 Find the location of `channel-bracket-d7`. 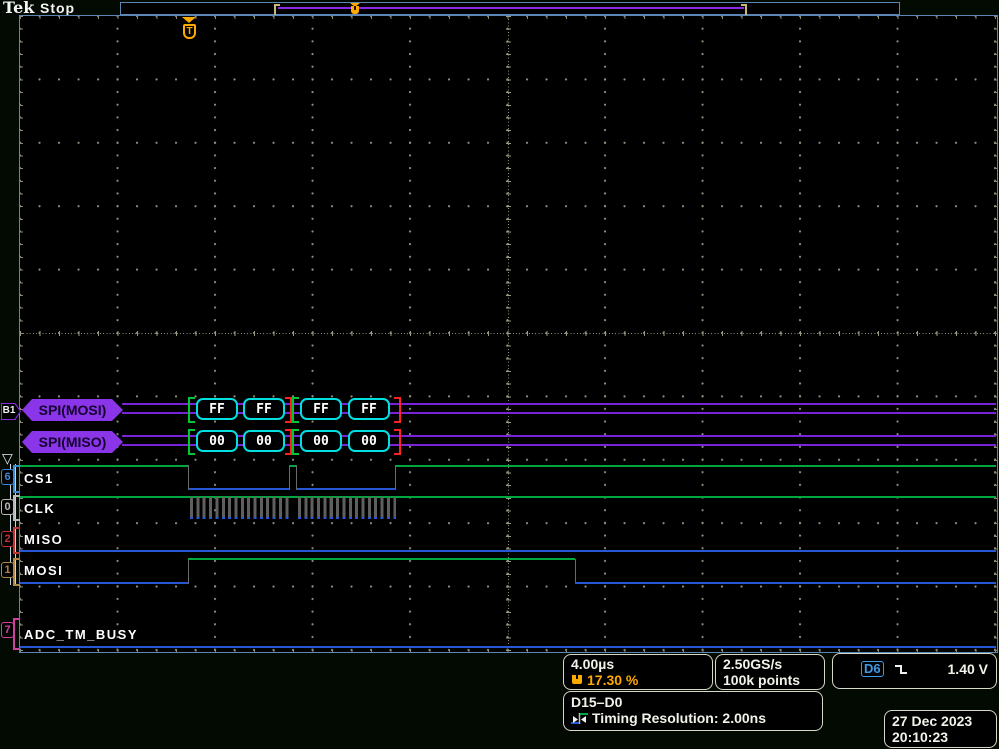

channel-bracket-d7 is located at coordinates (16, 634).